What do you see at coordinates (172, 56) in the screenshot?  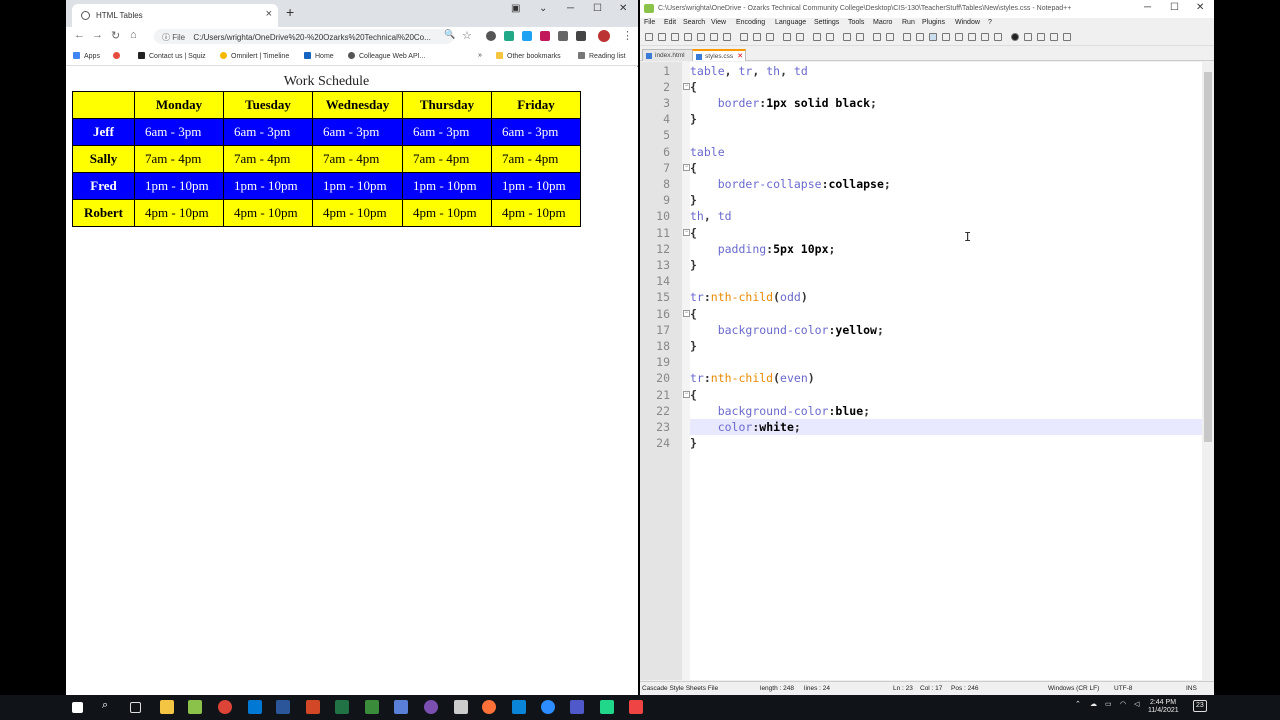 I see `bookmark-squiz: Contact us | Squiz` at bounding box center [172, 56].